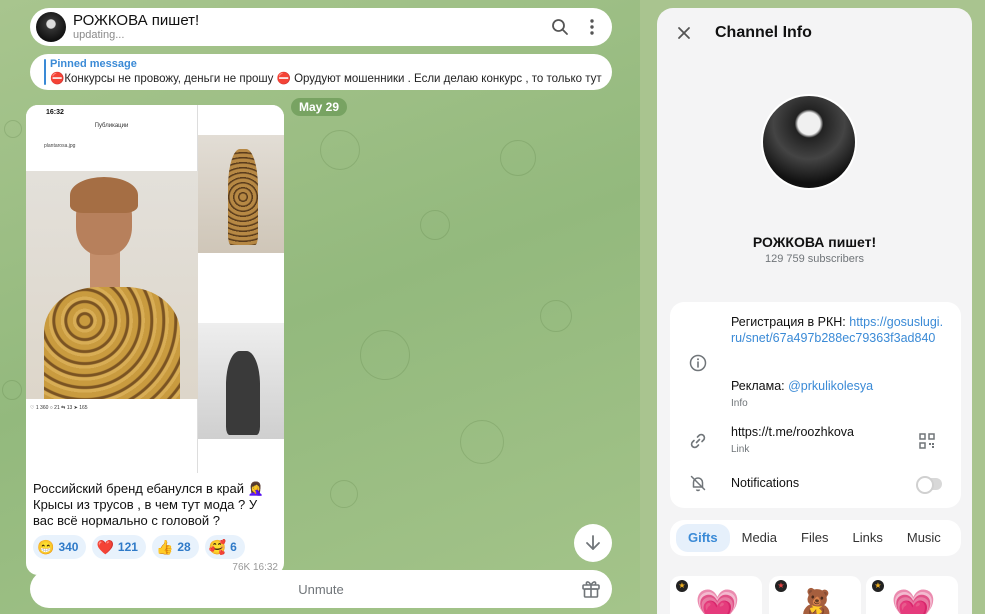 The height and width of the screenshot is (614, 985). Describe the element at coordinates (698, 483) in the screenshot. I see `bell-off-icon` at that location.